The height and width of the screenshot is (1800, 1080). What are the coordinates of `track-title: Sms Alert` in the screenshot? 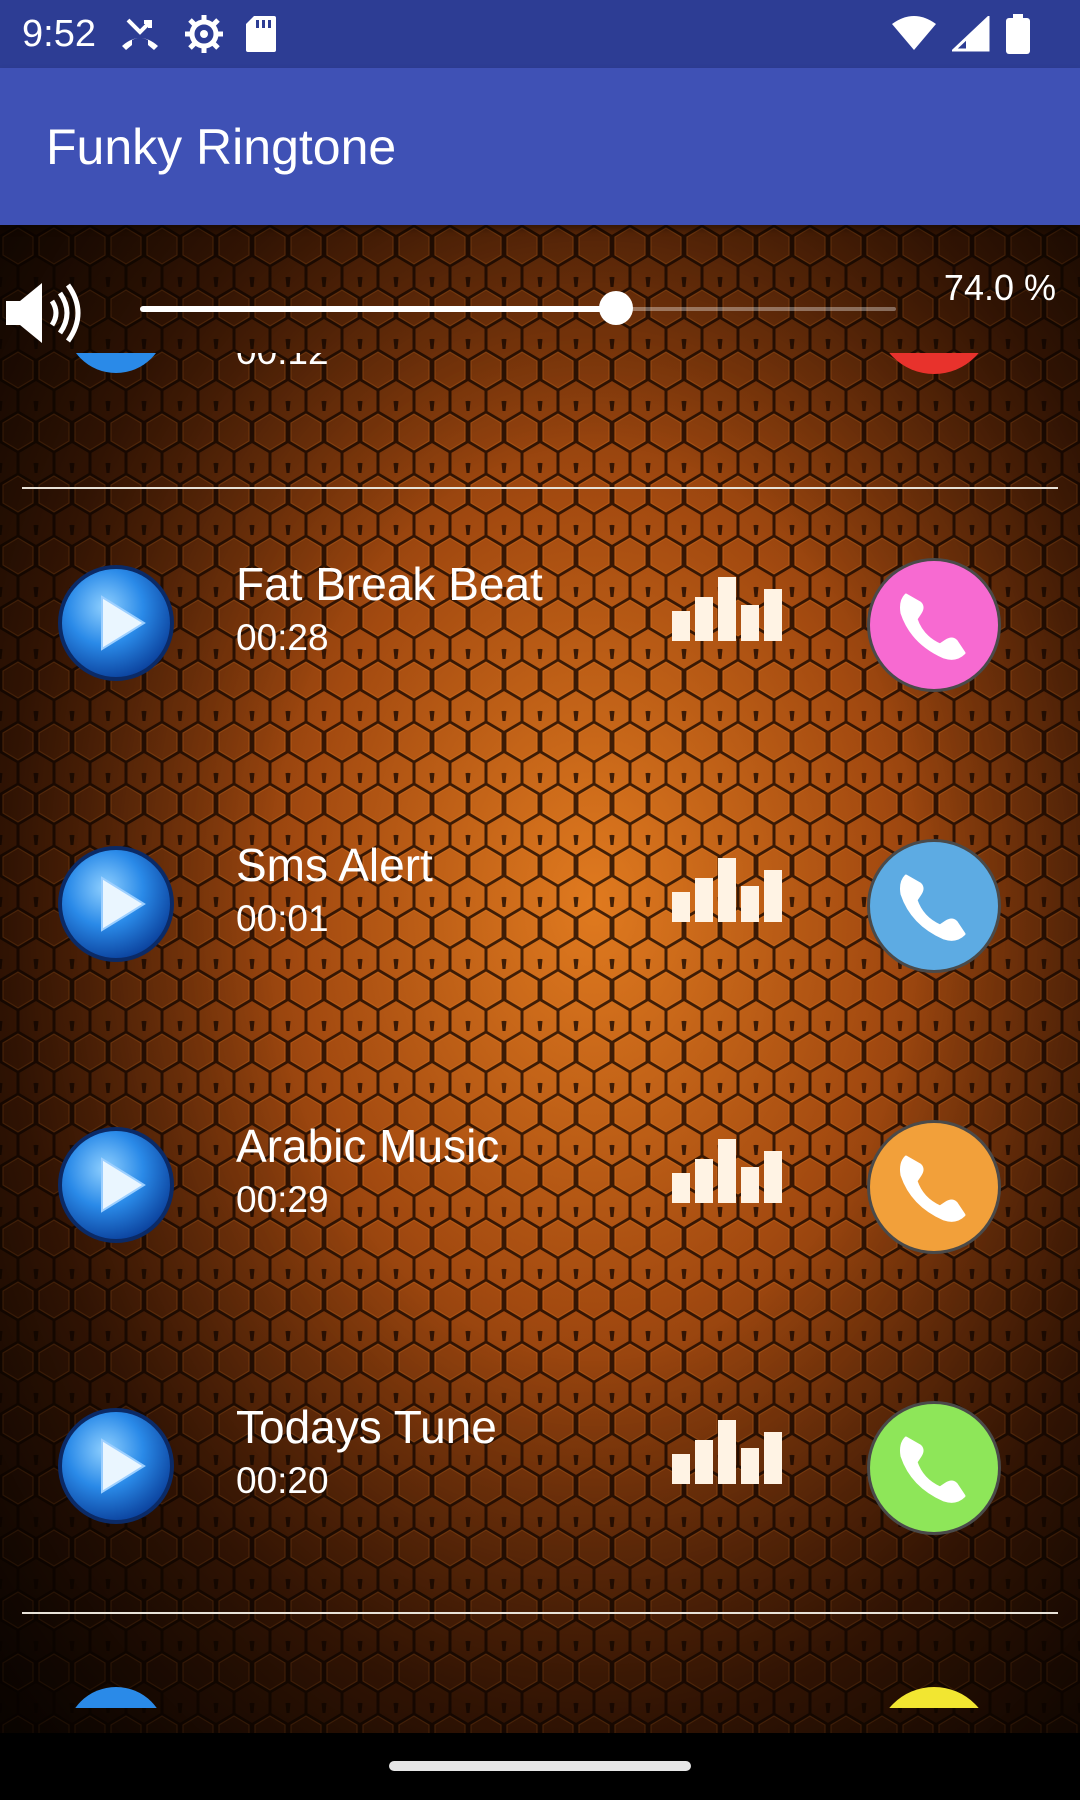 It's located at (334, 865).